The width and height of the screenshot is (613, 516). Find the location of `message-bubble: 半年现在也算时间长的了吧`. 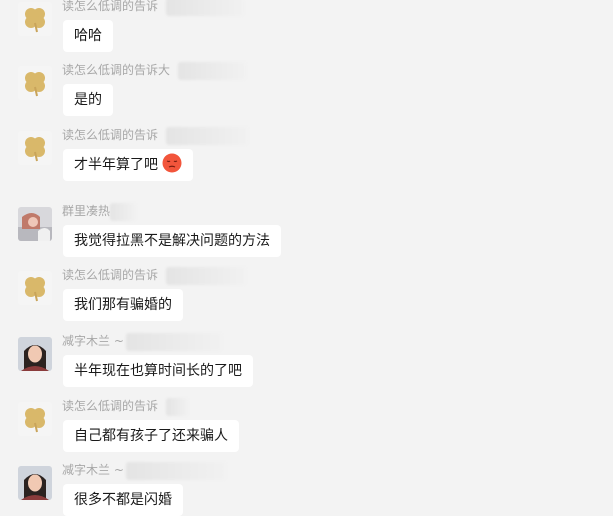

message-bubble: 半年现在也算时间长的了吧 is located at coordinates (158, 371).